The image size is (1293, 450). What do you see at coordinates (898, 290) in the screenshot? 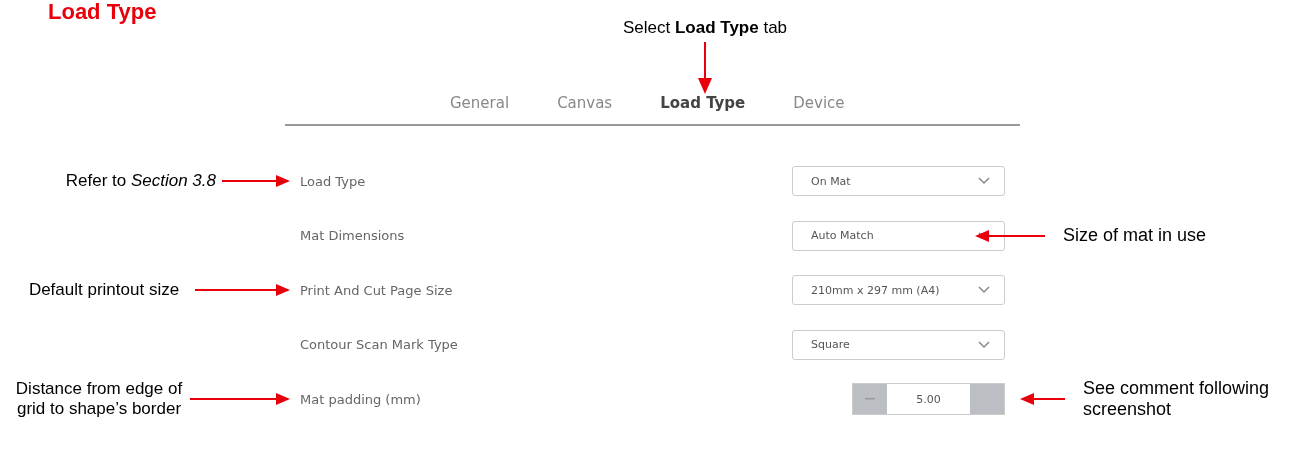
I see `dropdown: 210mm x 297 mm (A4)` at bounding box center [898, 290].